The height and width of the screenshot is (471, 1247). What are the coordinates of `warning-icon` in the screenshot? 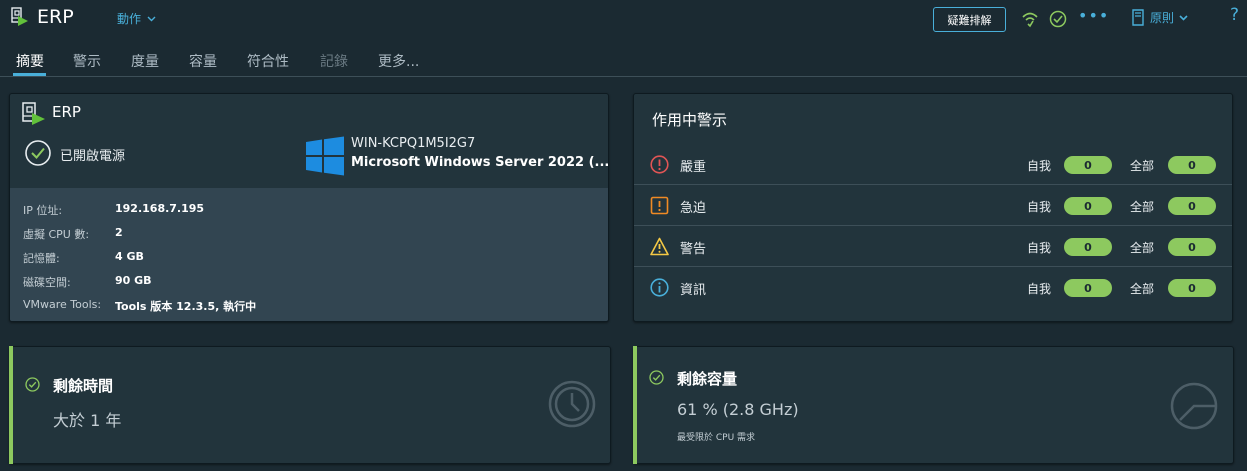 It's located at (659, 246).